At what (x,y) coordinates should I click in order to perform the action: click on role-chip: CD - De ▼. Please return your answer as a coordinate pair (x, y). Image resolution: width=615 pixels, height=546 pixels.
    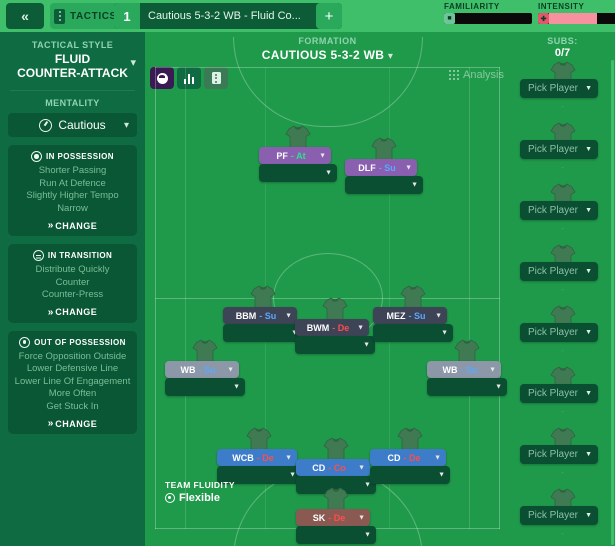
    Looking at the image, I should click on (408, 457).